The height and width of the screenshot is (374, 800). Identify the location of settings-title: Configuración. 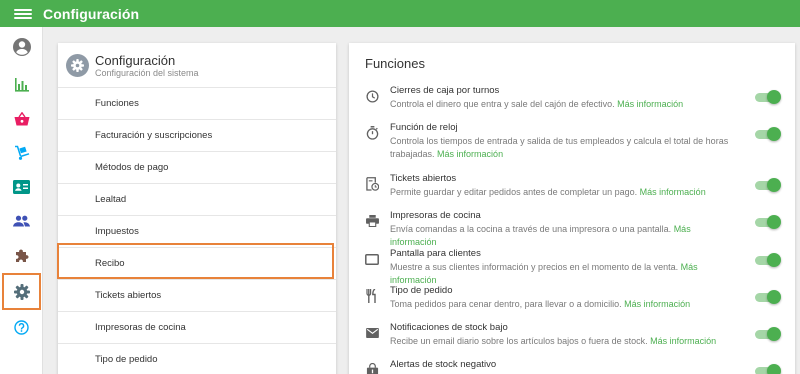
(135, 60).